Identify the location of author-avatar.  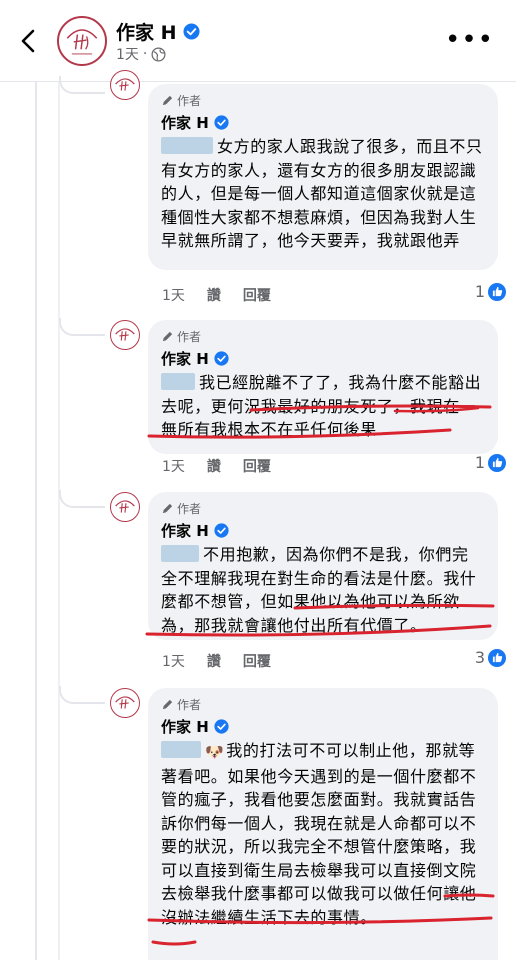
(82, 41).